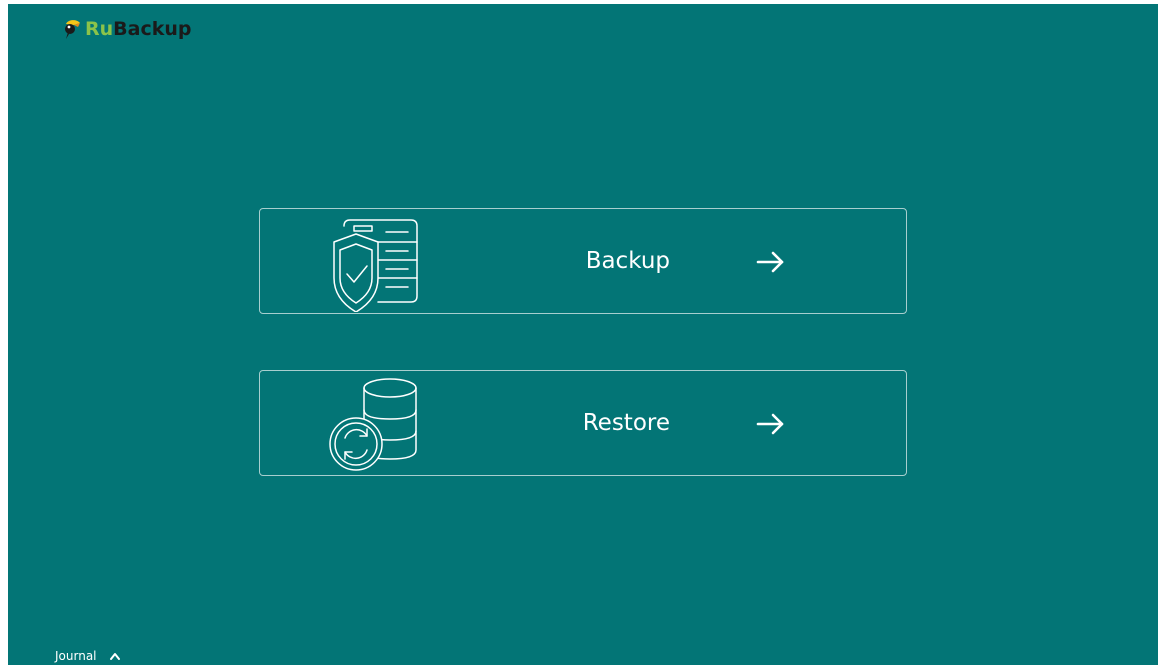 This screenshot has width=1158, height=665. What do you see at coordinates (72, 29) in the screenshot?
I see `toucan-logo-icon` at bounding box center [72, 29].